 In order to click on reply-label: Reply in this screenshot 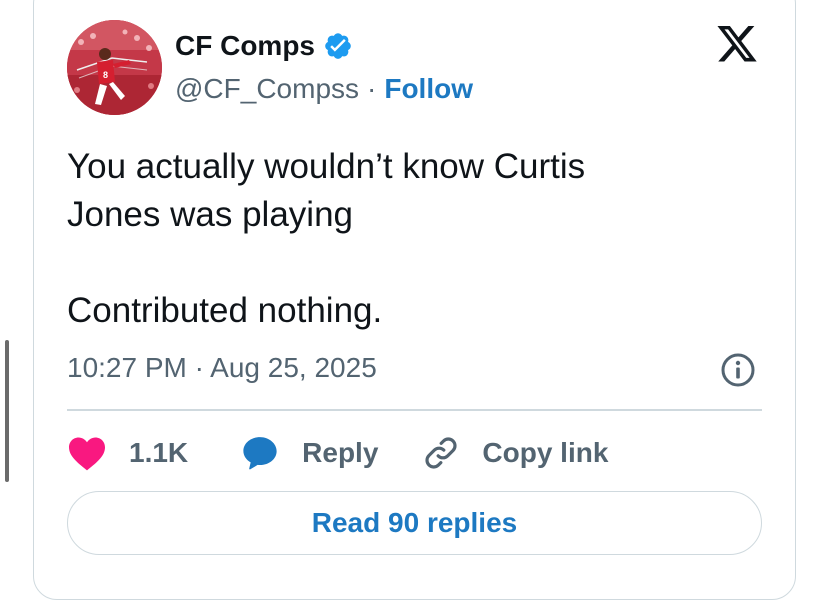, I will do `click(340, 452)`.